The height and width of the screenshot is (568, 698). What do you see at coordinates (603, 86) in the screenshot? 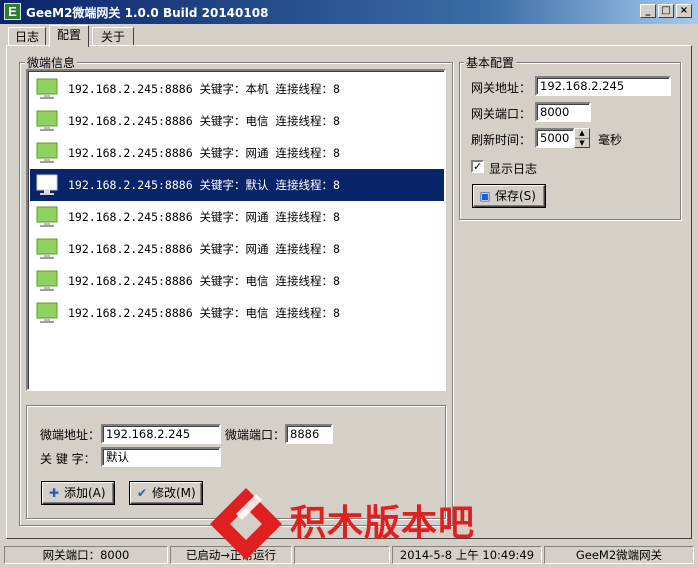
I see `gateway-address-input: 192.168.2.245` at bounding box center [603, 86].